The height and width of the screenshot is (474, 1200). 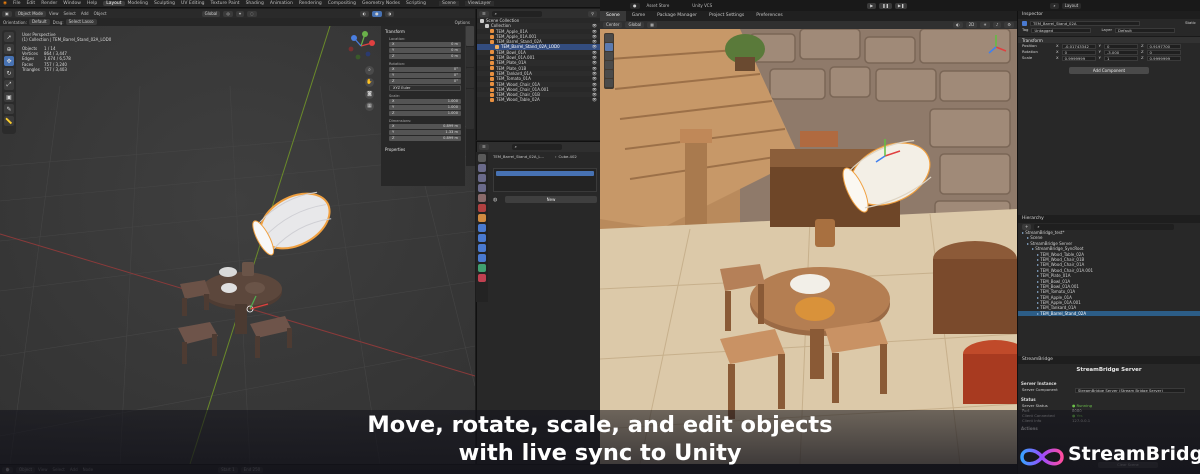 I want to click on workspace-tab-compositing: Compositing, so click(x=342, y=3).